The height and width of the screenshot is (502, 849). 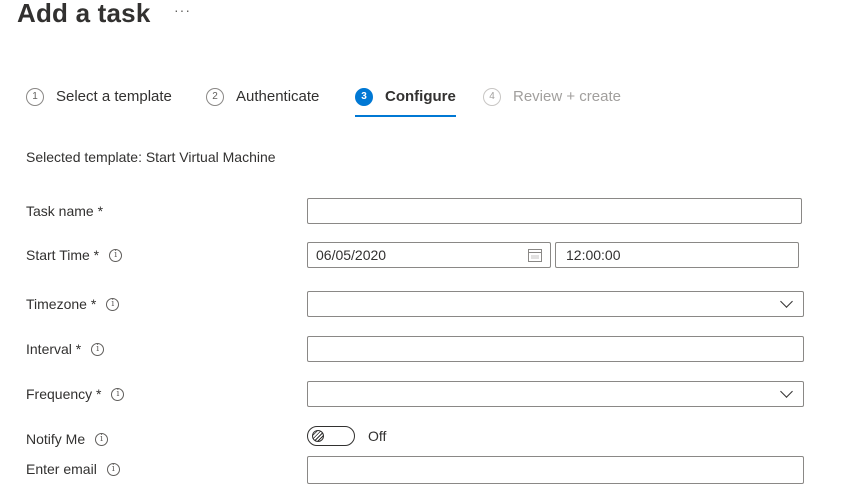 I want to click on task-name-label: Task name *, so click(x=64, y=211).